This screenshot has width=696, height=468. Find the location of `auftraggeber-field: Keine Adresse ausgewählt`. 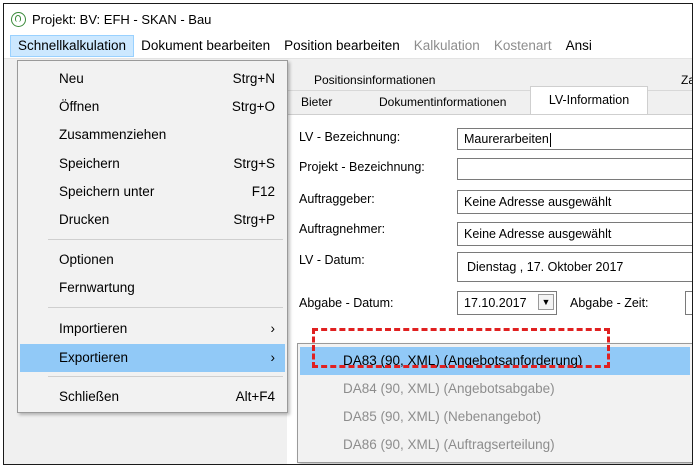

auftraggeber-field: Keine Adresse ausgewählt is located at coordinates (574, 202).